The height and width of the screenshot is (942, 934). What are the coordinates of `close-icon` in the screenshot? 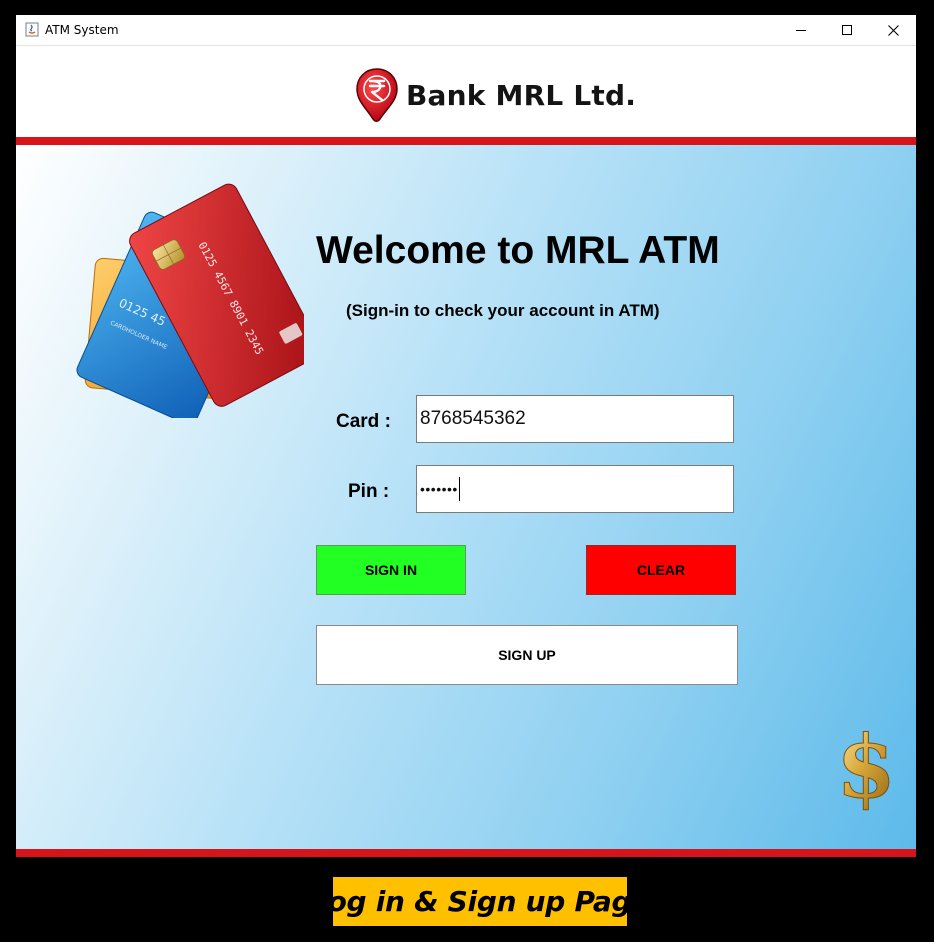 It's located at (893, 30).